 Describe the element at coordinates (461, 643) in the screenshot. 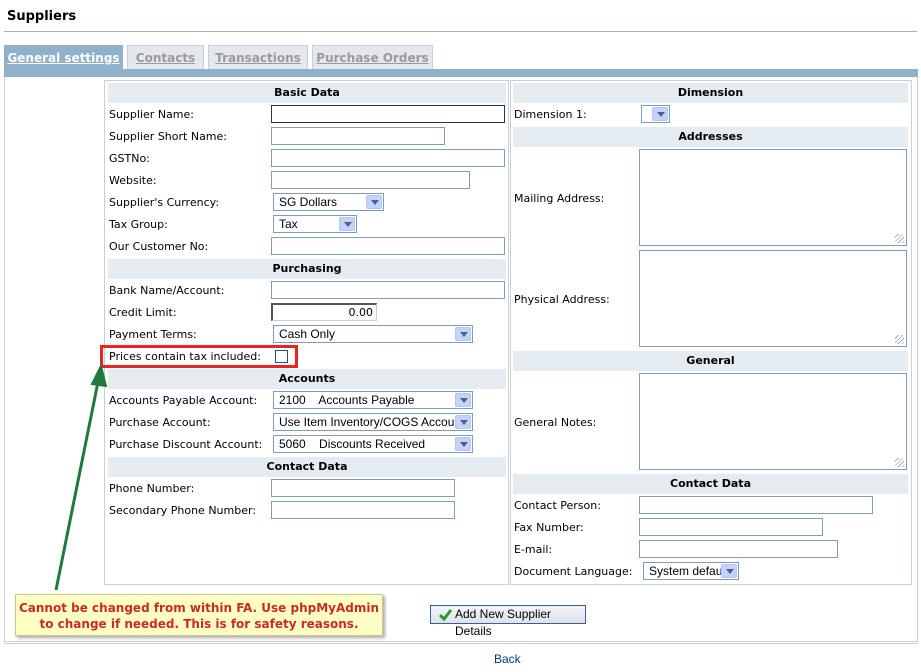

I see `bottom-divider` at that location.